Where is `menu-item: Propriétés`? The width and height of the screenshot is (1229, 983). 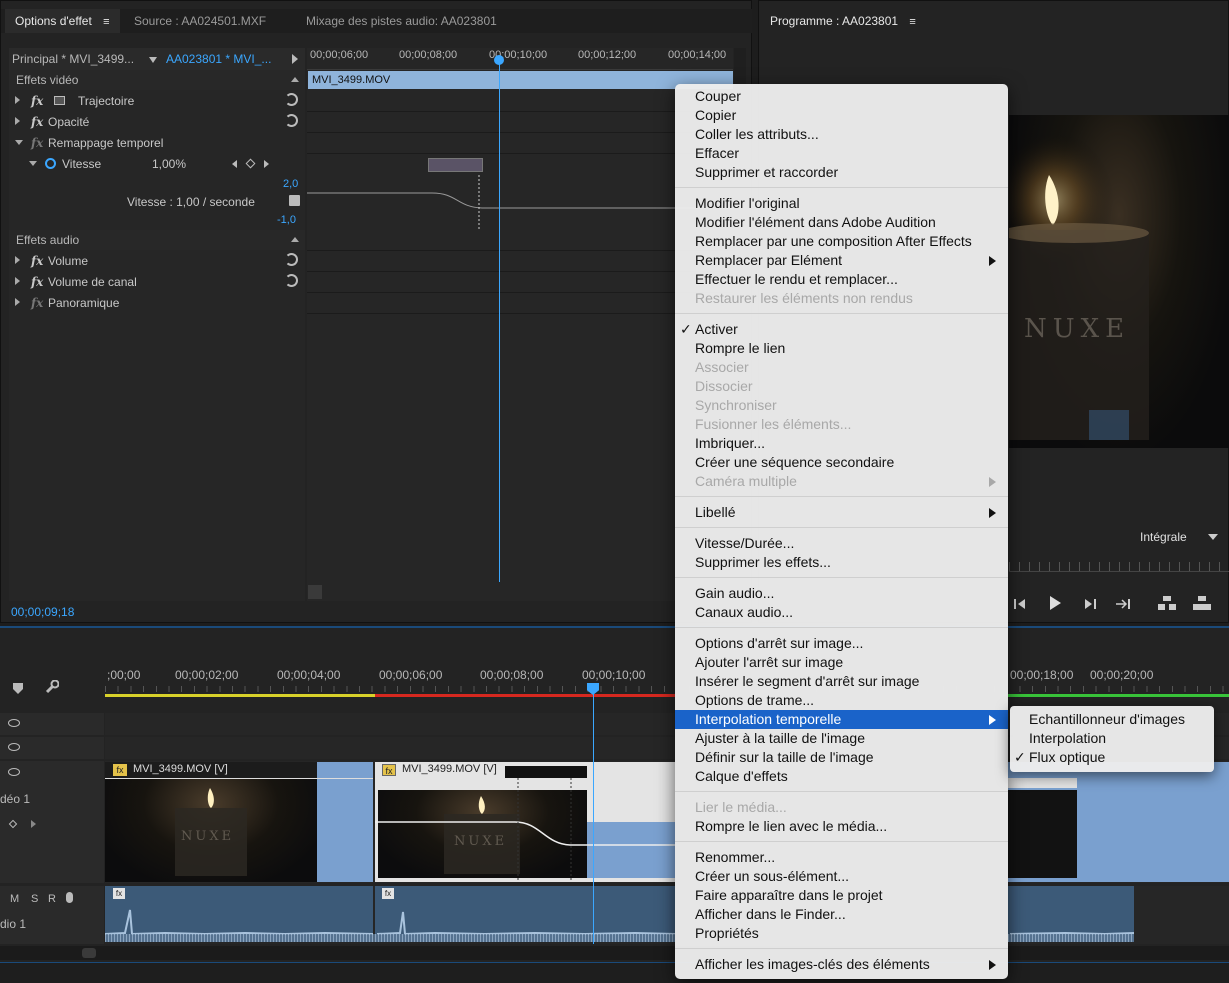 menu-item: Propriétés is located at coordinates (841, 933).